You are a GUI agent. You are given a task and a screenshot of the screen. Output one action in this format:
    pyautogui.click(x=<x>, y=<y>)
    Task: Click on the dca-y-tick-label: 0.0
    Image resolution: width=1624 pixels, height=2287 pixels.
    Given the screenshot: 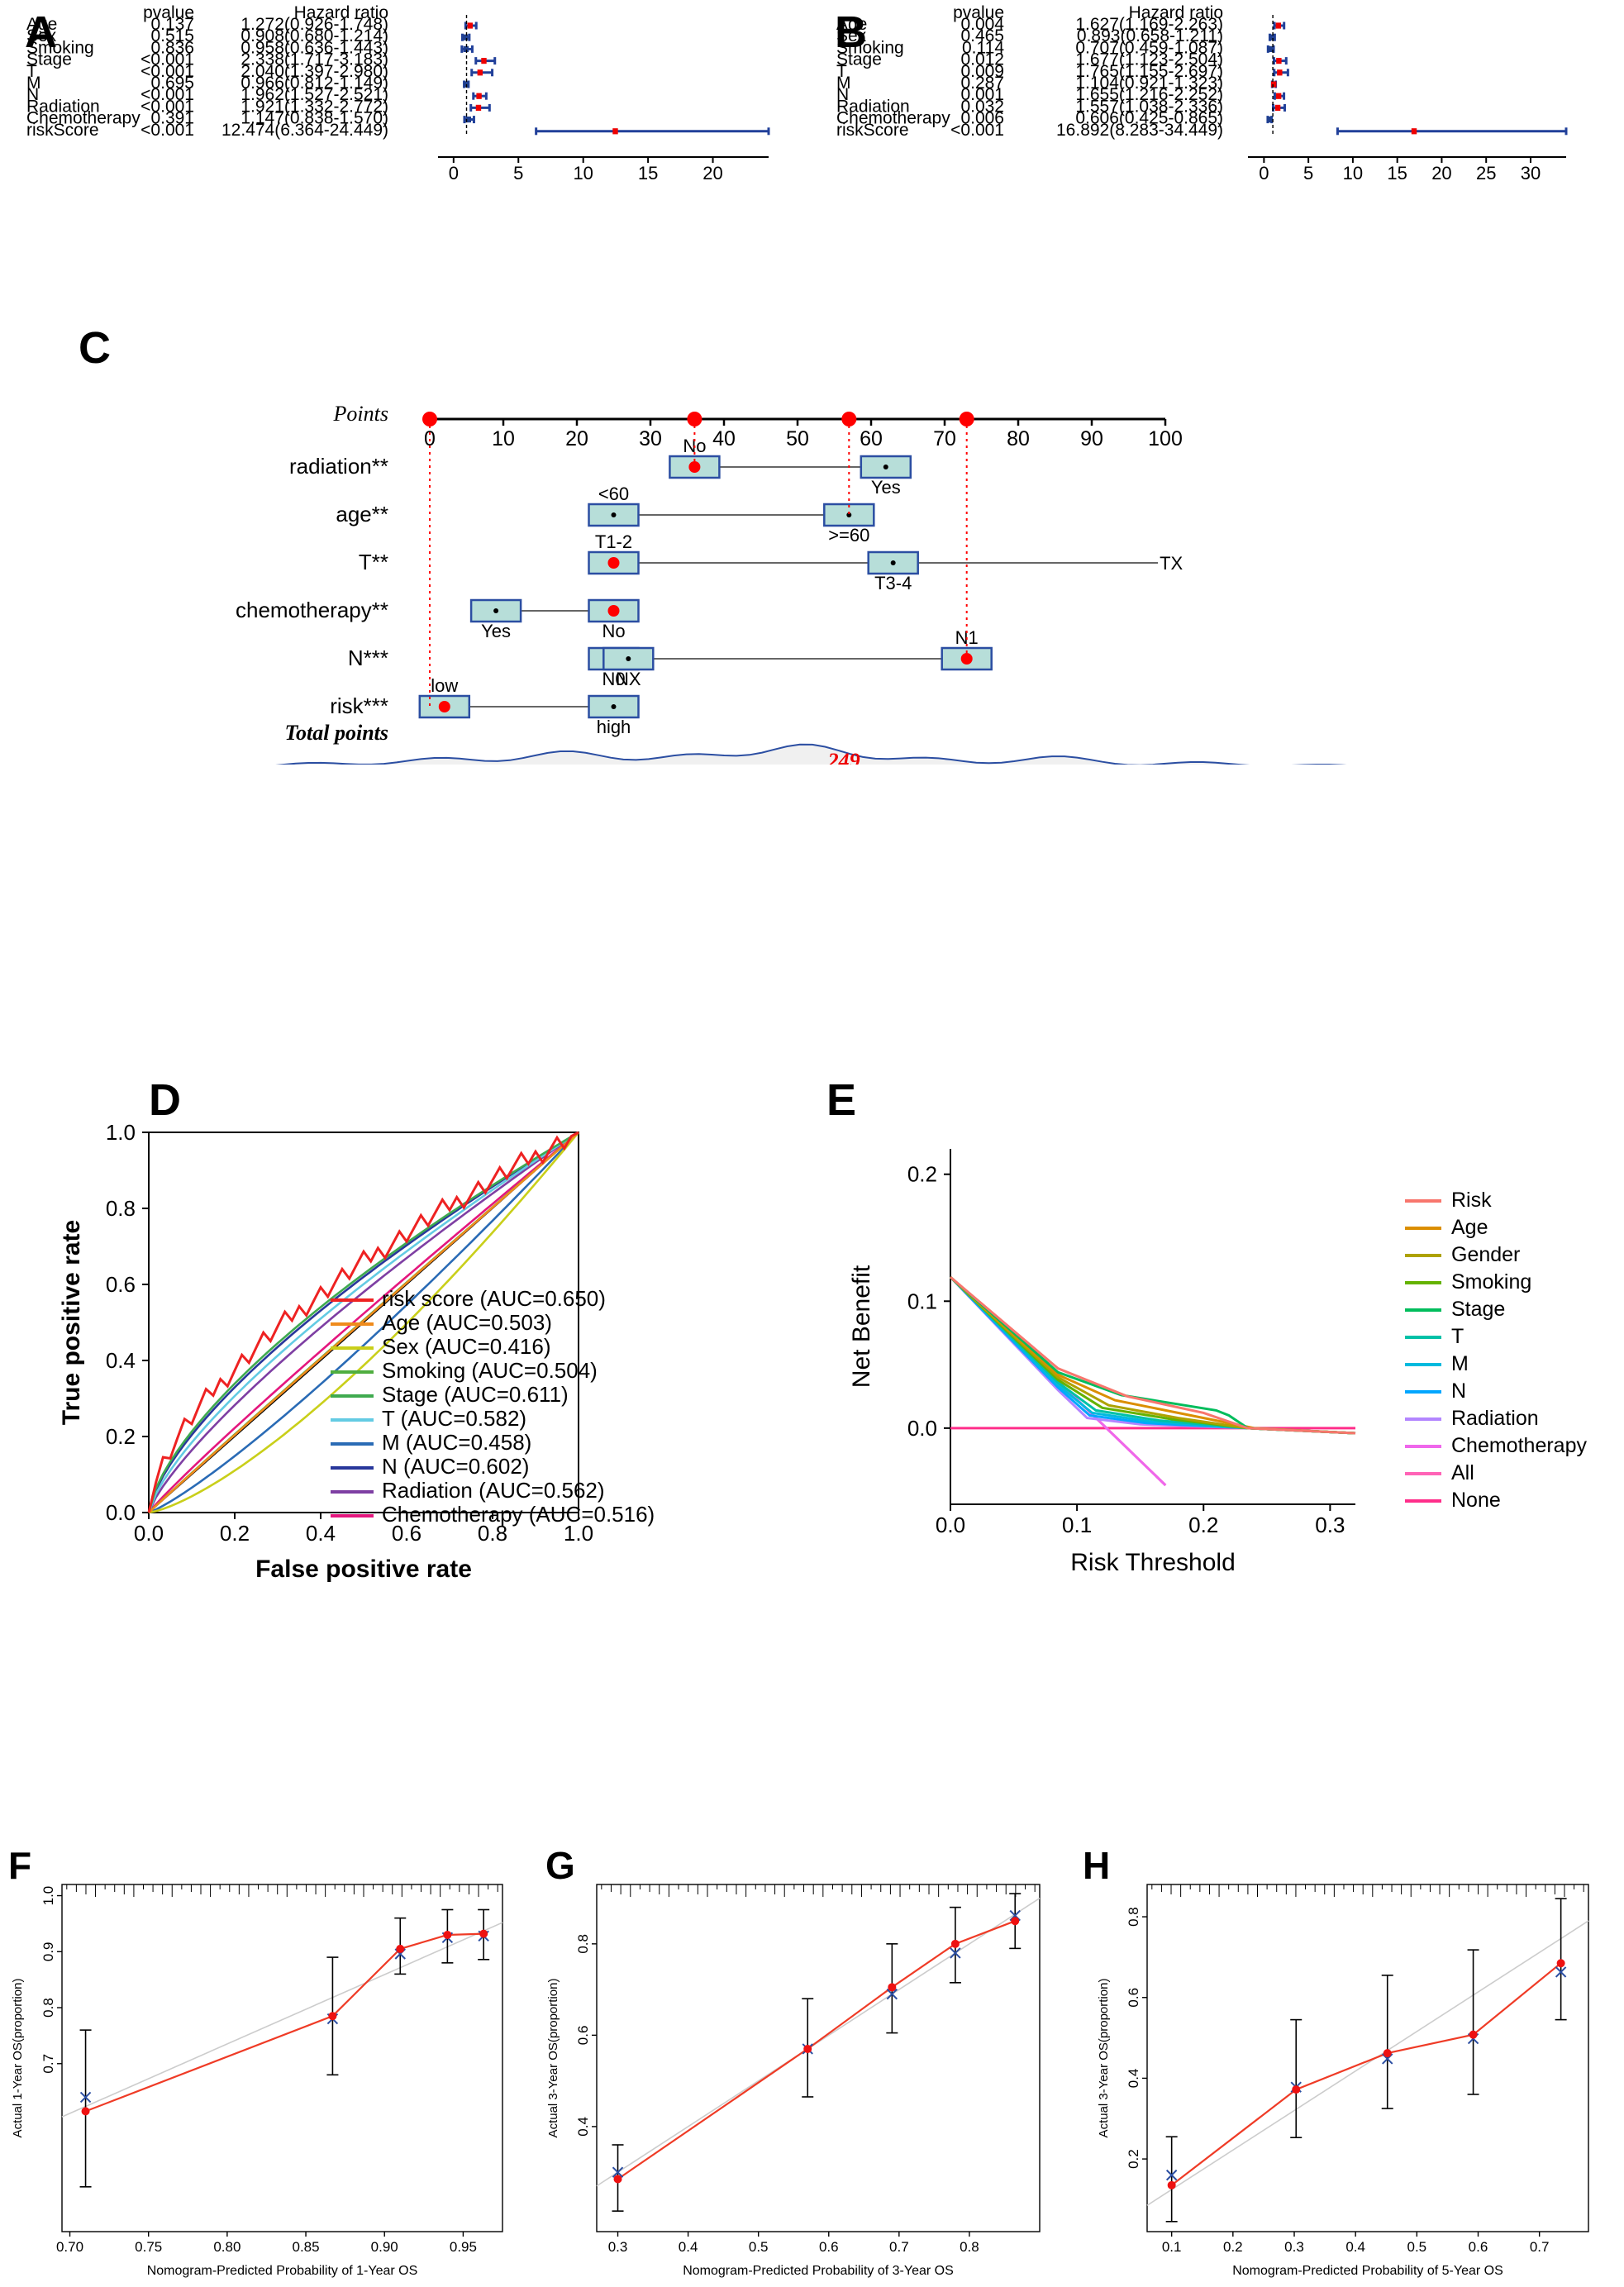 What is the action you would take?
    pyautogui.click(x=922, y=1428)
    